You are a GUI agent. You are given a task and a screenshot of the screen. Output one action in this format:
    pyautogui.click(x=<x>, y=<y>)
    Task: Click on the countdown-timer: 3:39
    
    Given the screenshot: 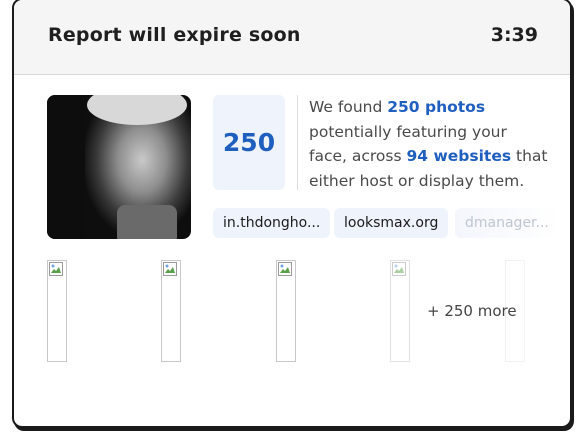 What is the action you would take?
    pyautogui.click(x=514, y=35)
    